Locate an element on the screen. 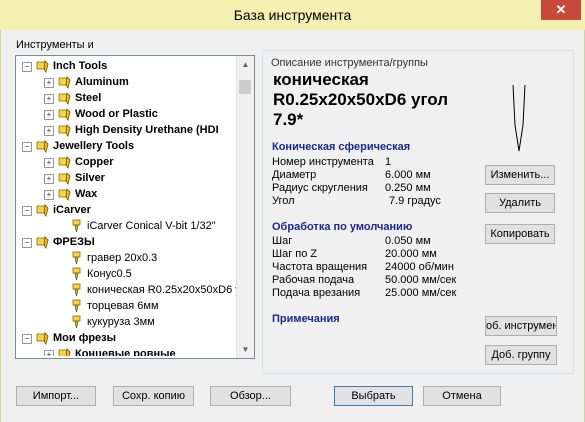  tree-row: − Inch Tools is located at coordinates (126, 66).